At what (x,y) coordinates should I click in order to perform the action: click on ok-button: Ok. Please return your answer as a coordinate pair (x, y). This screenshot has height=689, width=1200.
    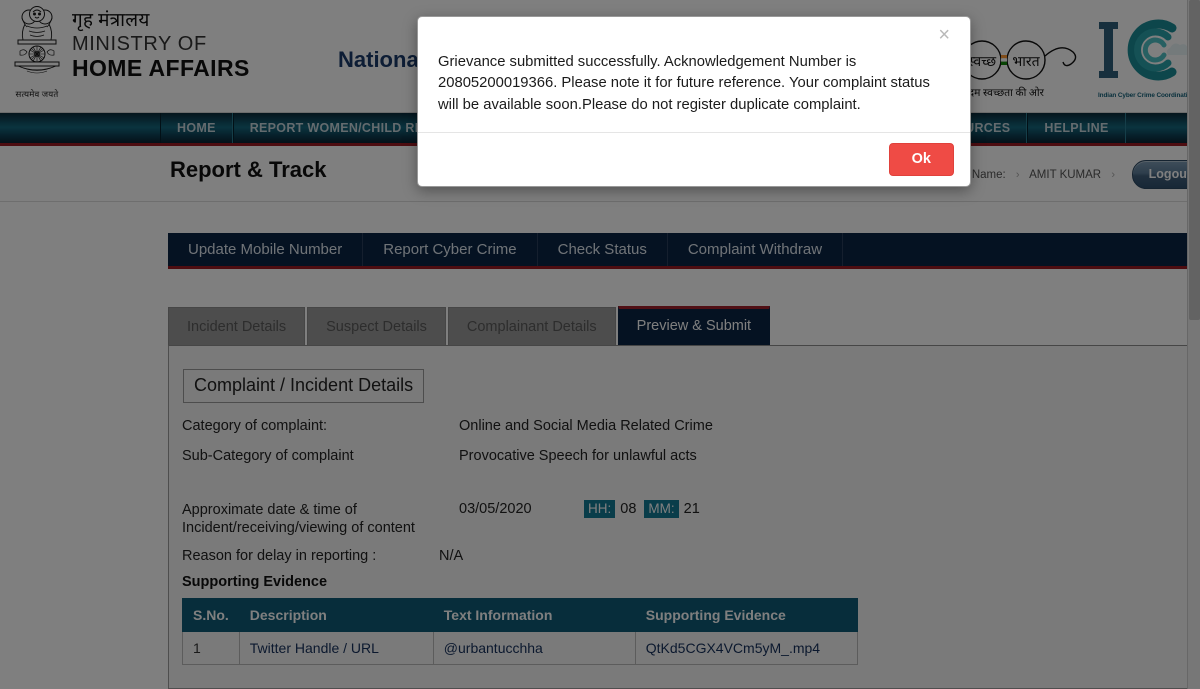
    Looking at the image, I should click on (921, 160).